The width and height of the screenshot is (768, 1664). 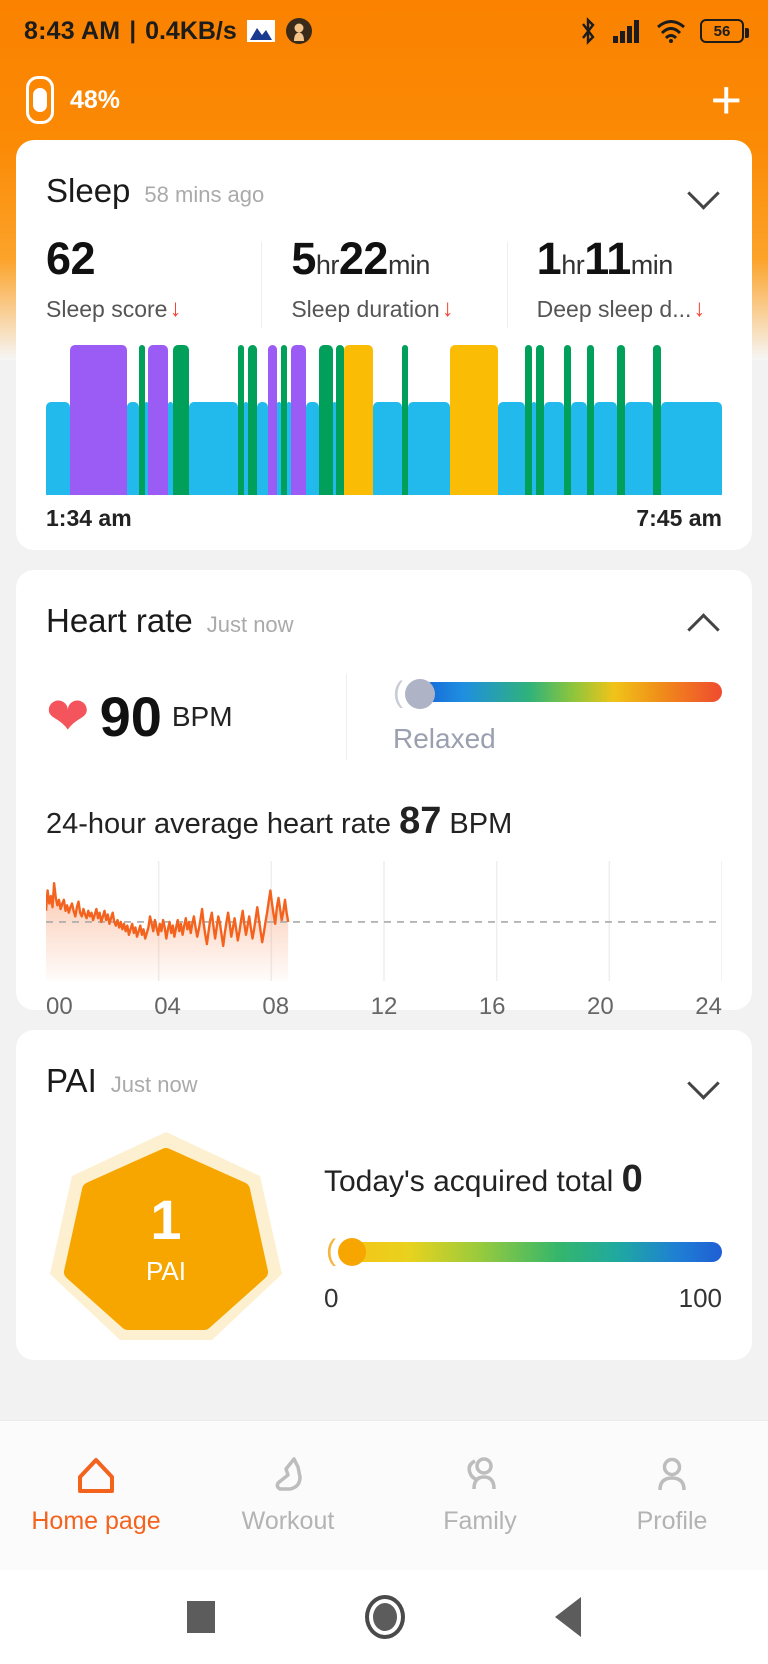 I want to click on pai-total-text: Today's acquired total 0, so click(x=523, y=1179).